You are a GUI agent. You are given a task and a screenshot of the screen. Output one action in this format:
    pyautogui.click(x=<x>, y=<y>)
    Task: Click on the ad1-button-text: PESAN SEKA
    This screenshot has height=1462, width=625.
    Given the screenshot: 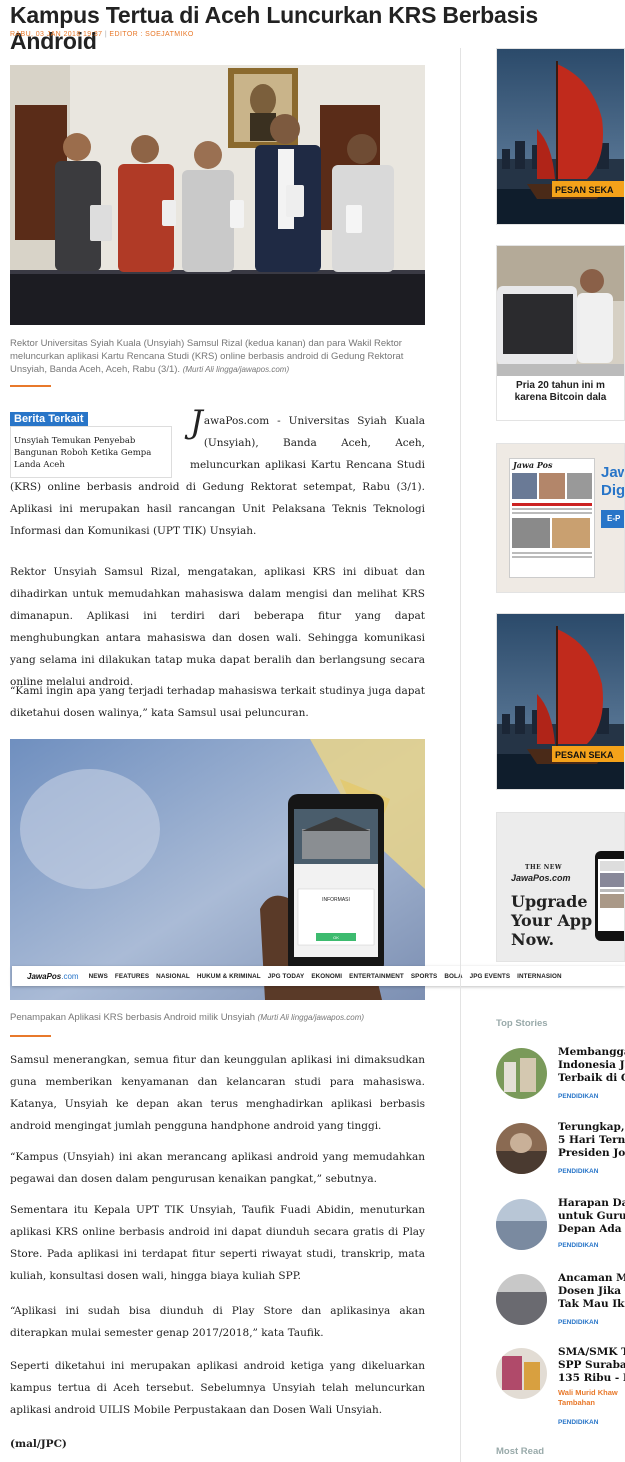 What is the action you would take?
    pyautogui.click(x=584, y=190)
    